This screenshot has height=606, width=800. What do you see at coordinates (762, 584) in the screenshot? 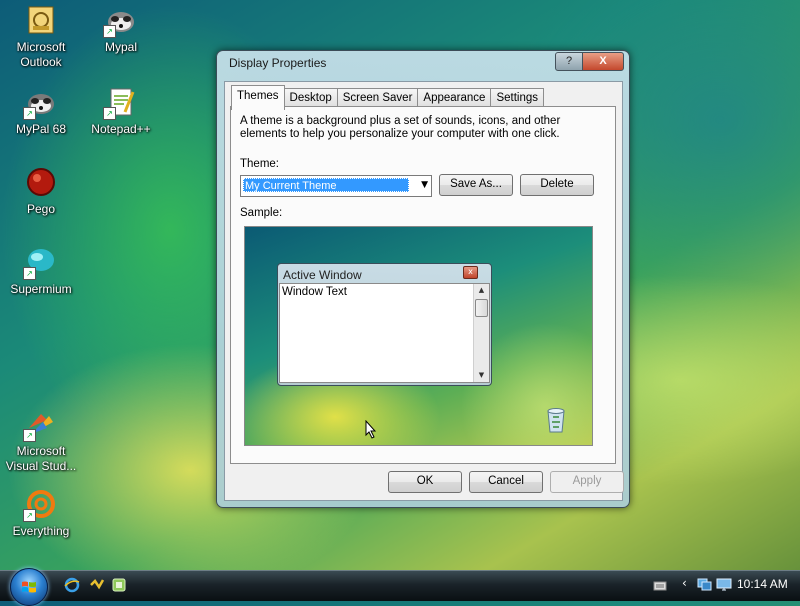
I see `taskbar-clock: 10:14 AM` at bounding box center [762, 584].